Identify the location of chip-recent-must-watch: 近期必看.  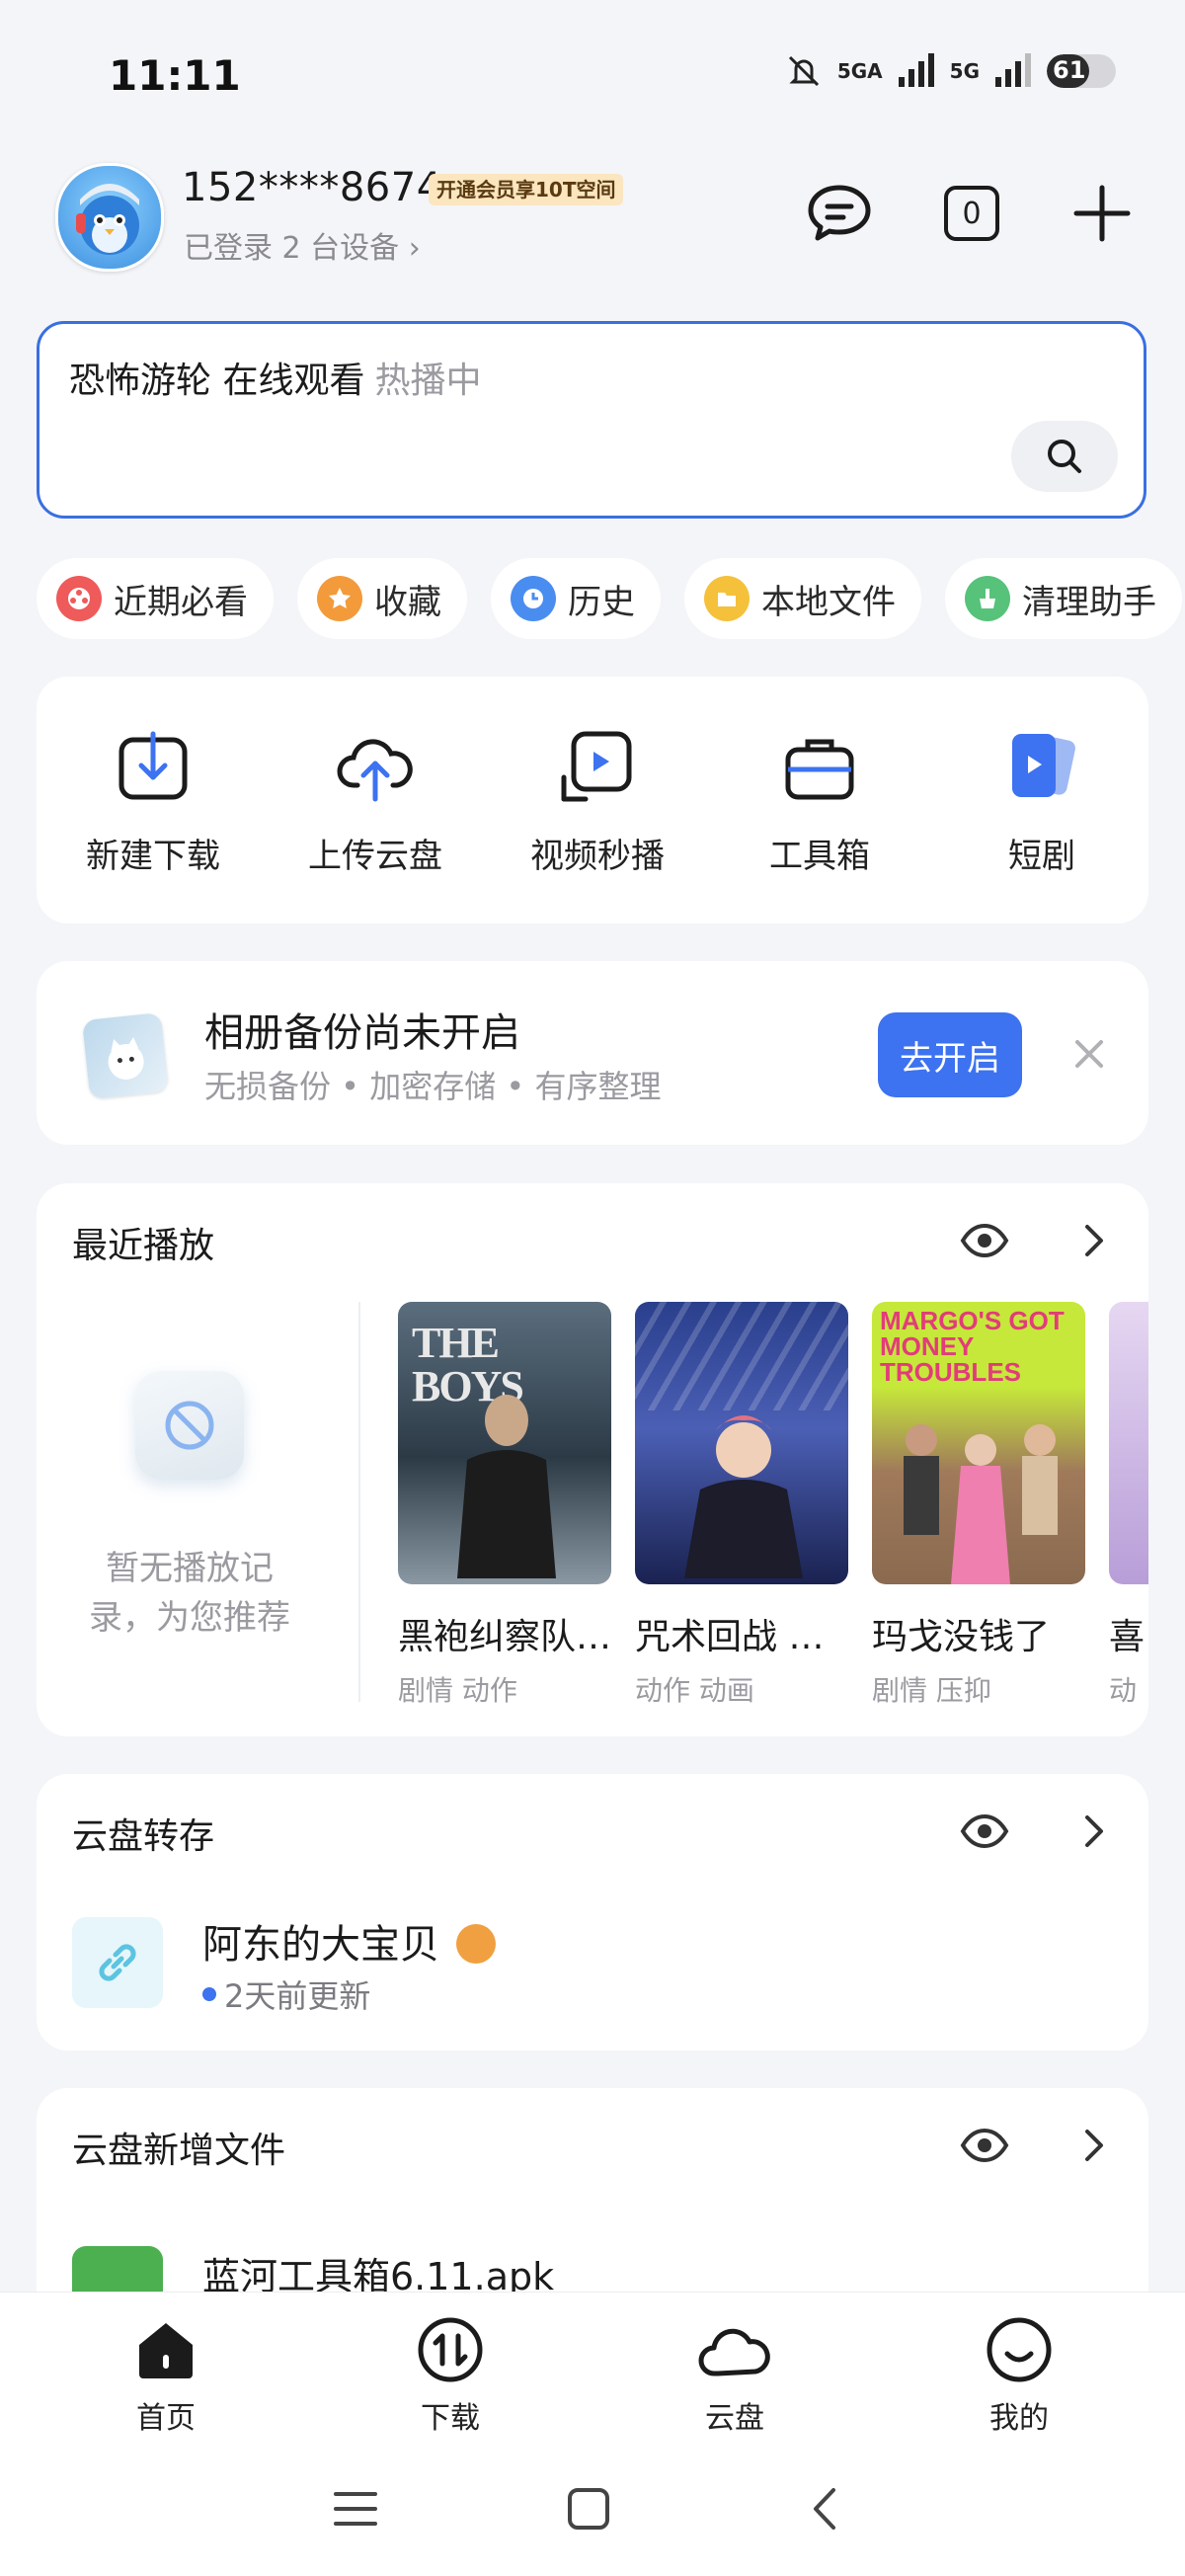
(155, 598).